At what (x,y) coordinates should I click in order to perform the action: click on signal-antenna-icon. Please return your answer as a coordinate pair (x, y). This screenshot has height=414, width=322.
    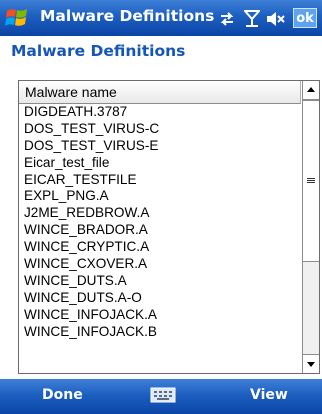
    Looking at the image, I should click on (252, 19).